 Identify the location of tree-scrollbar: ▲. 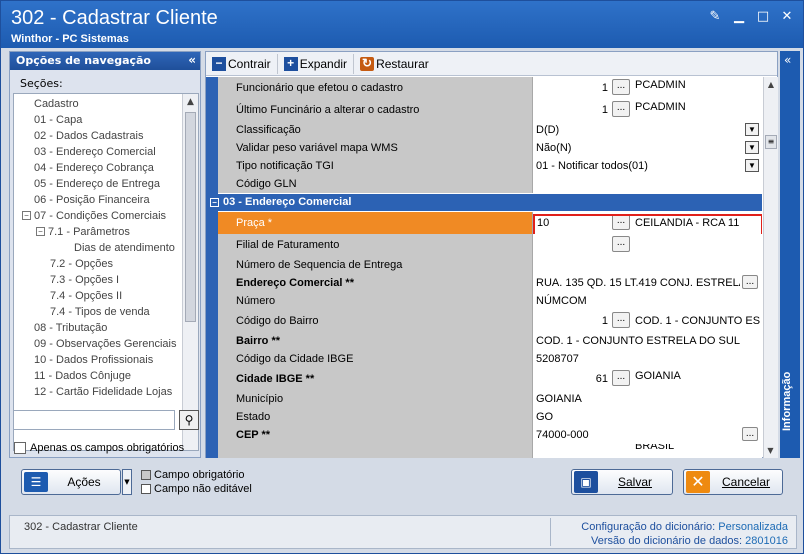
(190, 272).